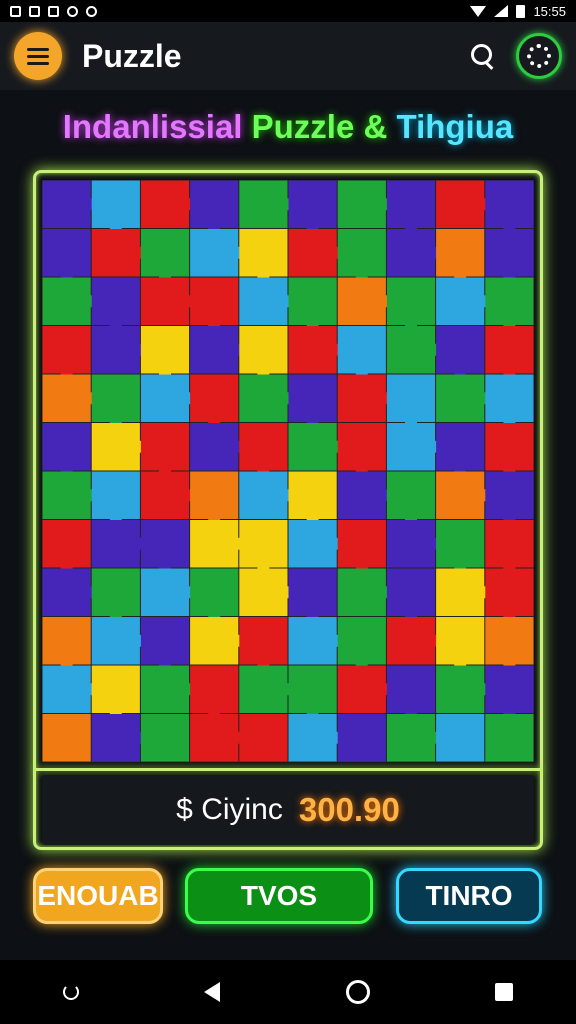 The width and height of the screenshot is (576, 1024). I want to click on settings-button, so click(539, 56).